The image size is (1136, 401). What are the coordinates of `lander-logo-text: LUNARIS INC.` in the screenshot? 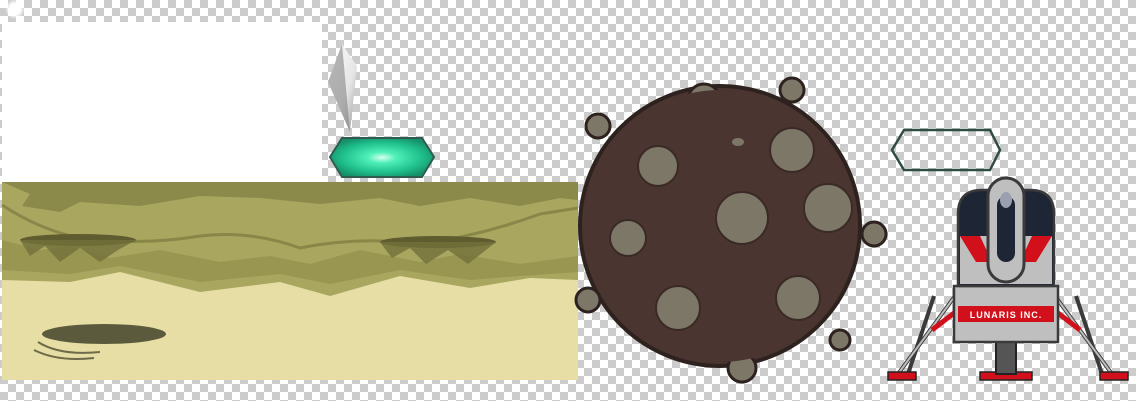 It's located at (1006, 315).